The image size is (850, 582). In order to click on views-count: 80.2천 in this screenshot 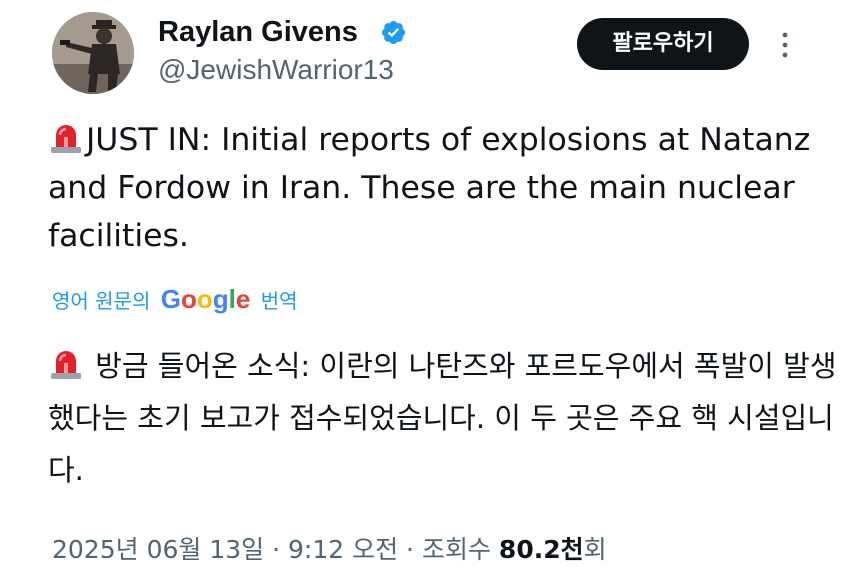, I will do `click(541, 549)`.